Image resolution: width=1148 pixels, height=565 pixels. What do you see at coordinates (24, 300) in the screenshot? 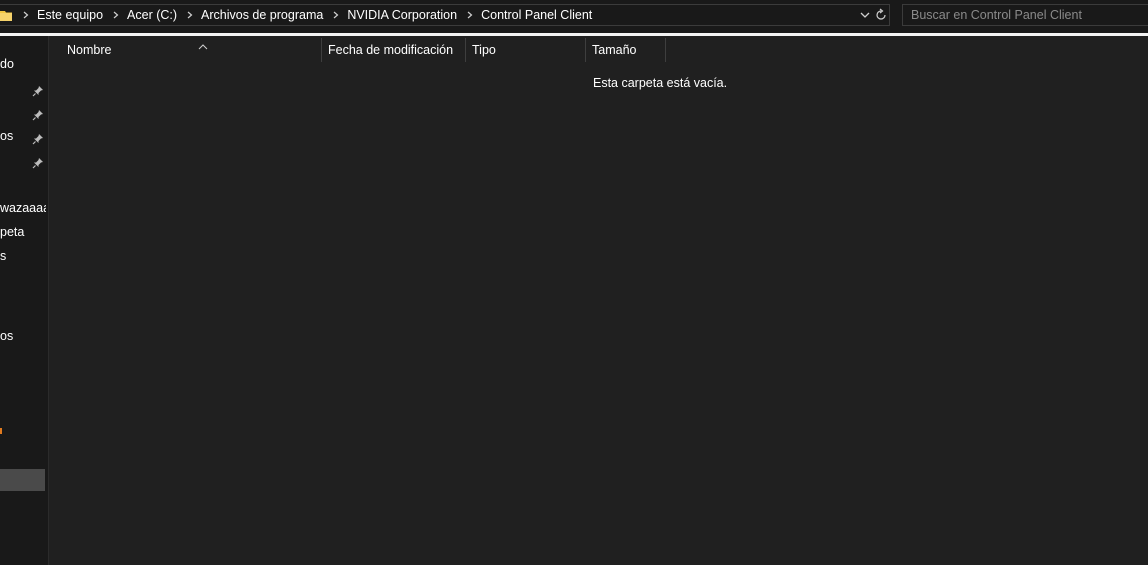
I see `navigation-pane: do os wazaaaaa peta s os` at bounding box center [24, 300].